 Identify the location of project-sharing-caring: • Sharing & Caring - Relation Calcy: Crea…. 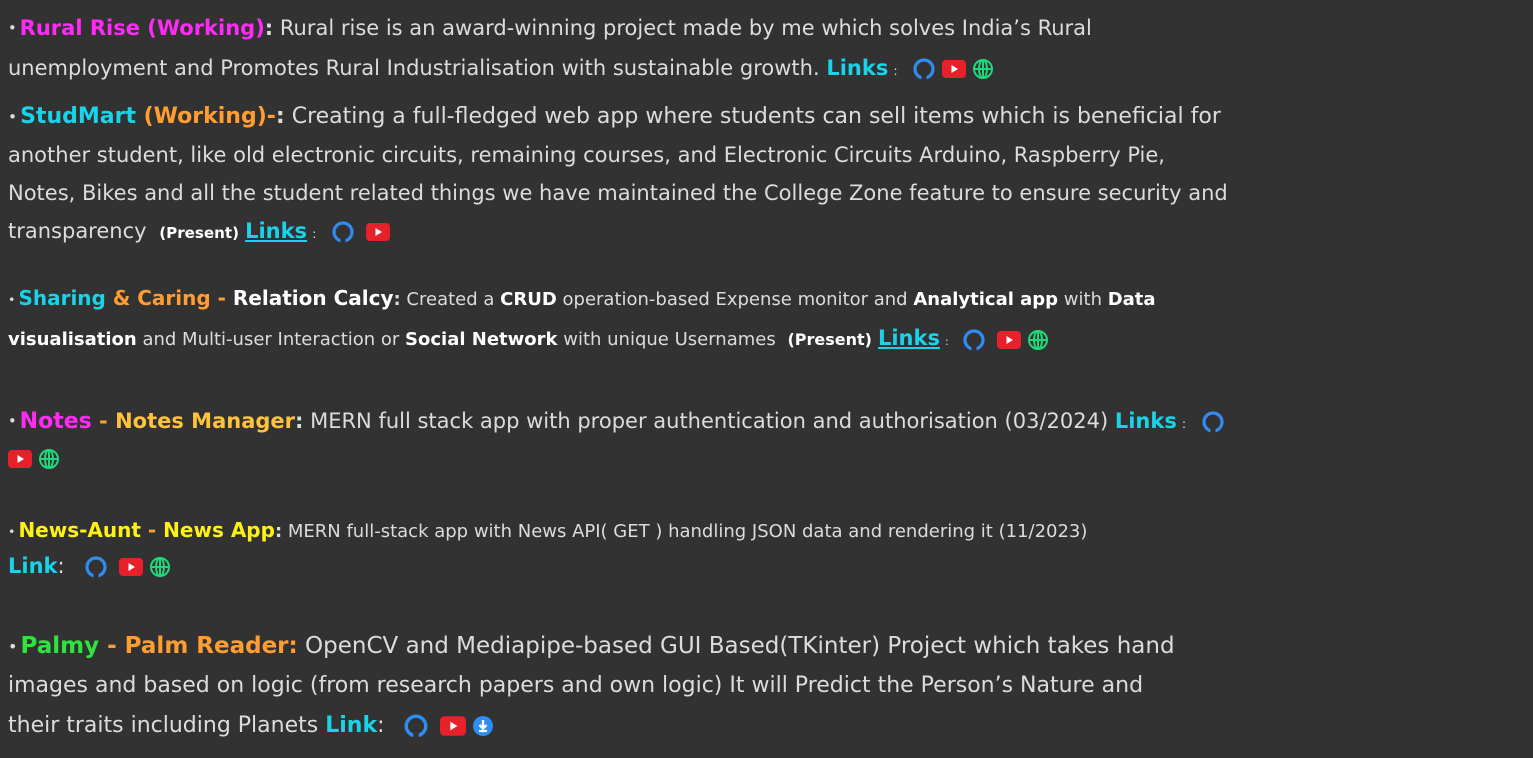
(765, 318).